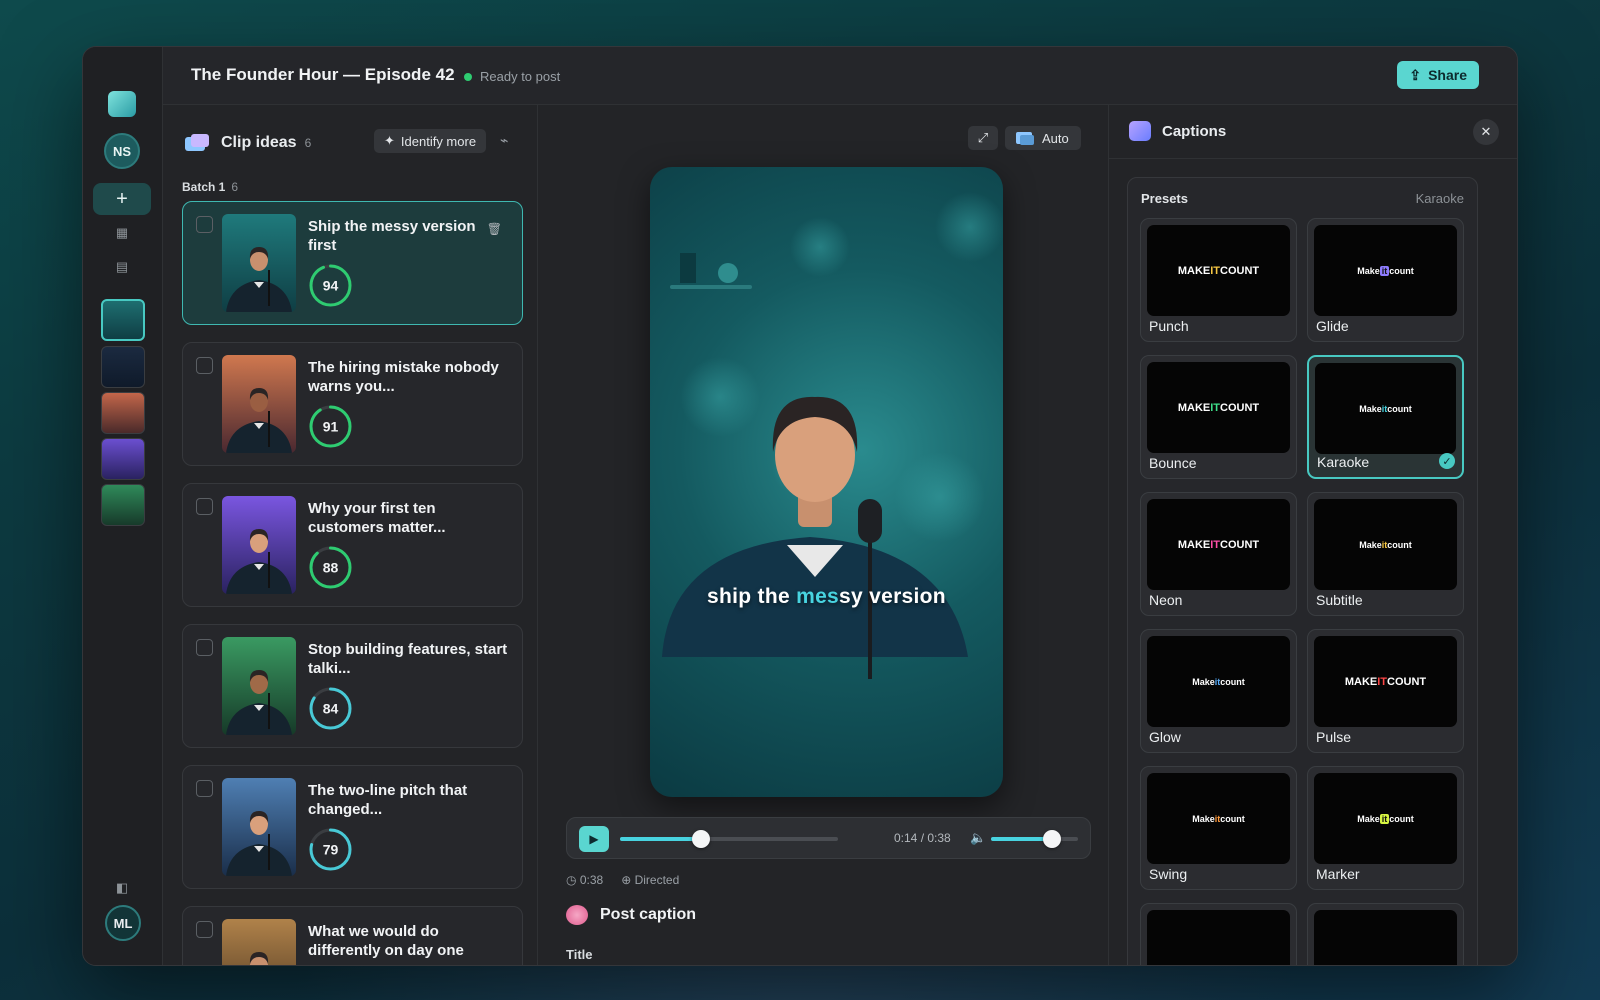  I want to click on close-icon: ✕, so click(1486, 132).